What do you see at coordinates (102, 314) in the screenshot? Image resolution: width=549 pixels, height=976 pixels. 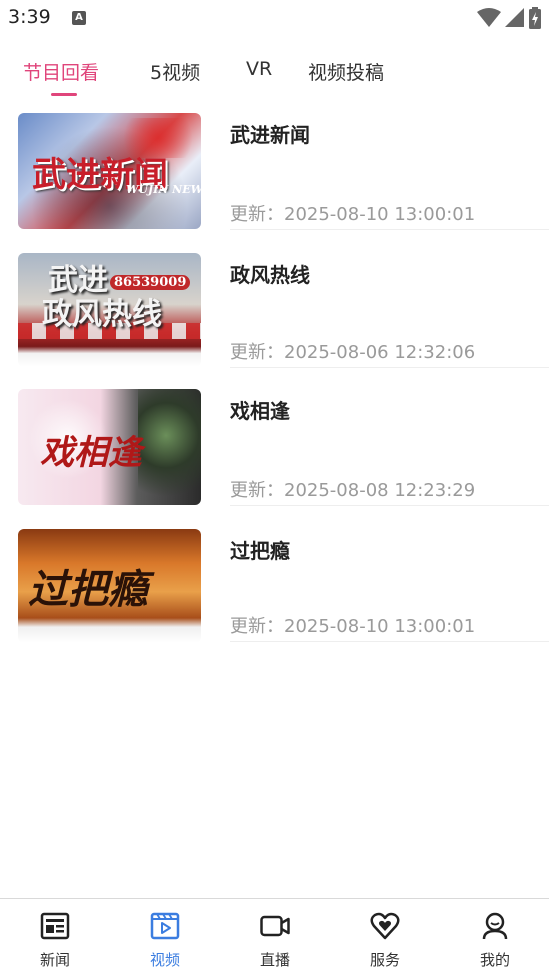 I see `thumbnail-title-bottom-text: 政风热线` at bounding box center [102, 314].